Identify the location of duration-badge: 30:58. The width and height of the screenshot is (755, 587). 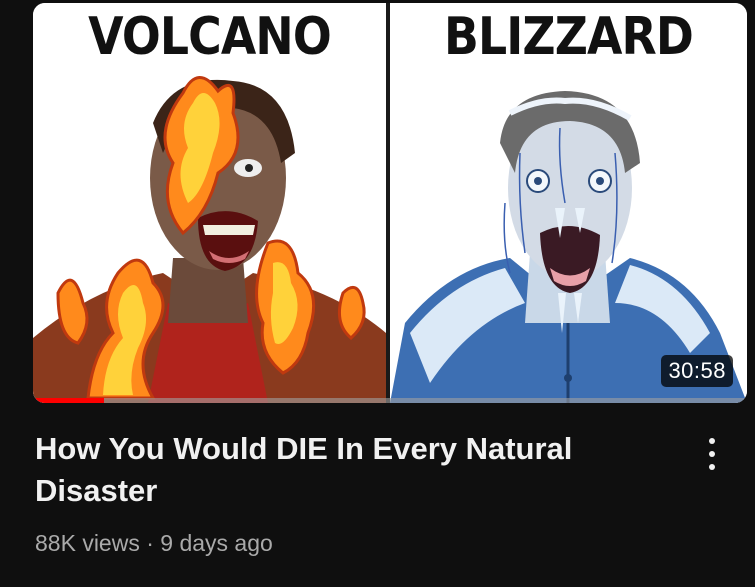
(697, 371).